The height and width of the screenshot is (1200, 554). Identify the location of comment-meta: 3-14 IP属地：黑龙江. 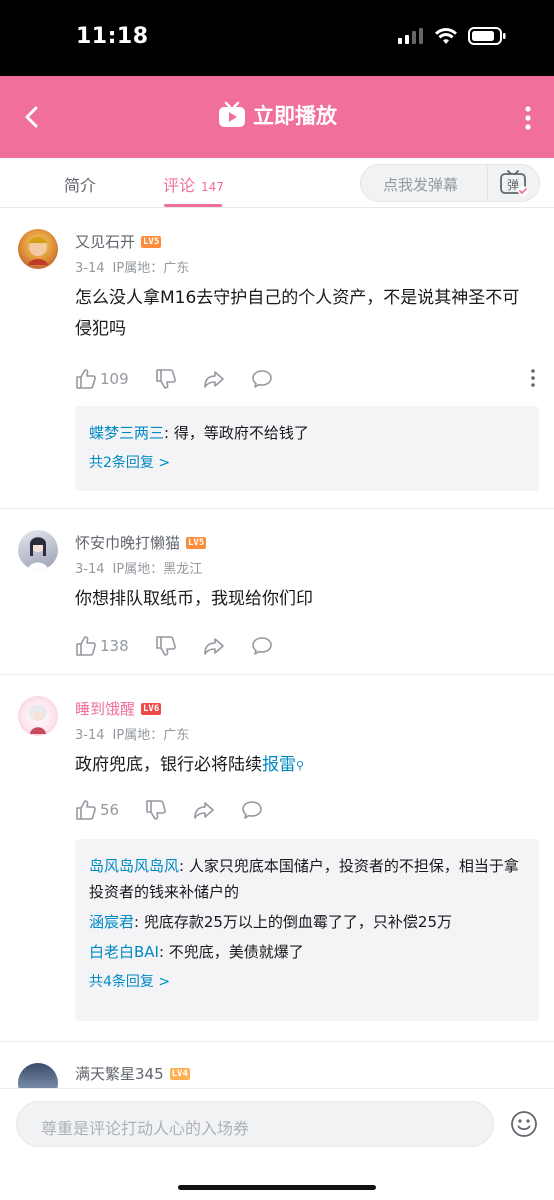
(142, 567).